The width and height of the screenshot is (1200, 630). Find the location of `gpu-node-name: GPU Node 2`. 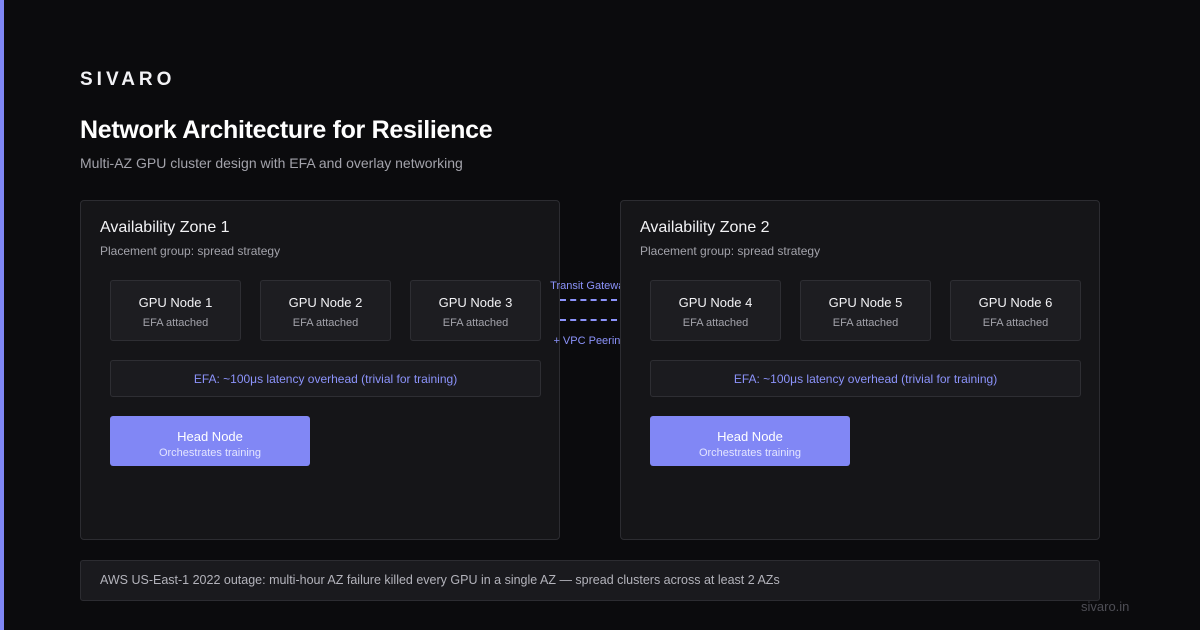

gpu-node-name: GPU Node 2 is located at coordinates (325, 302).